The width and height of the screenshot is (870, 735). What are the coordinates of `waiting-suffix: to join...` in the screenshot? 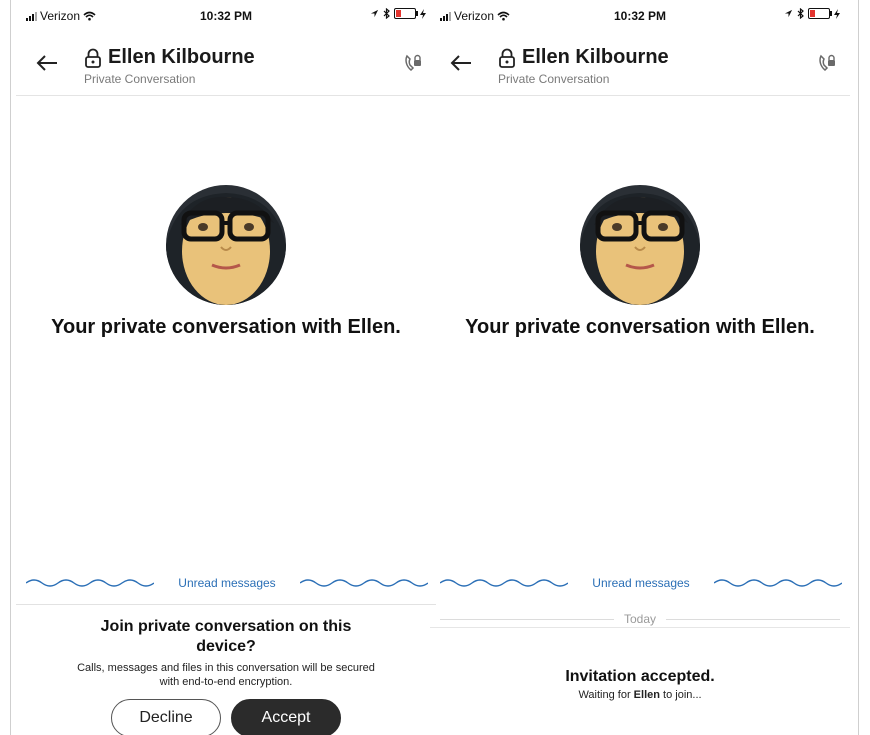 It's located at (682, 695).